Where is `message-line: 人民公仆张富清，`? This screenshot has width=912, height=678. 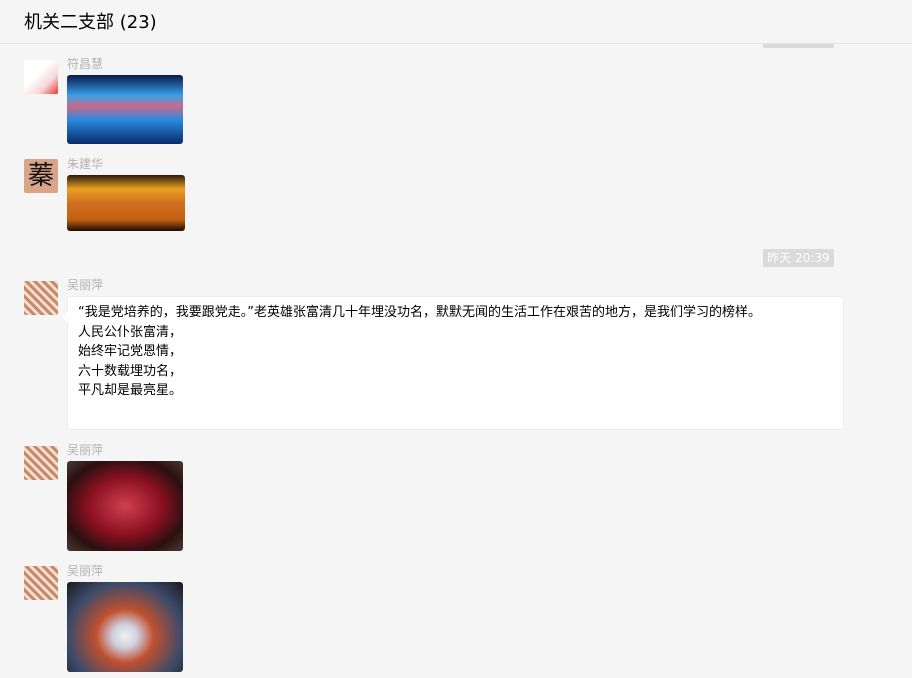 message-line: 人民公仆张富清， is located at coordinates (130, 332).